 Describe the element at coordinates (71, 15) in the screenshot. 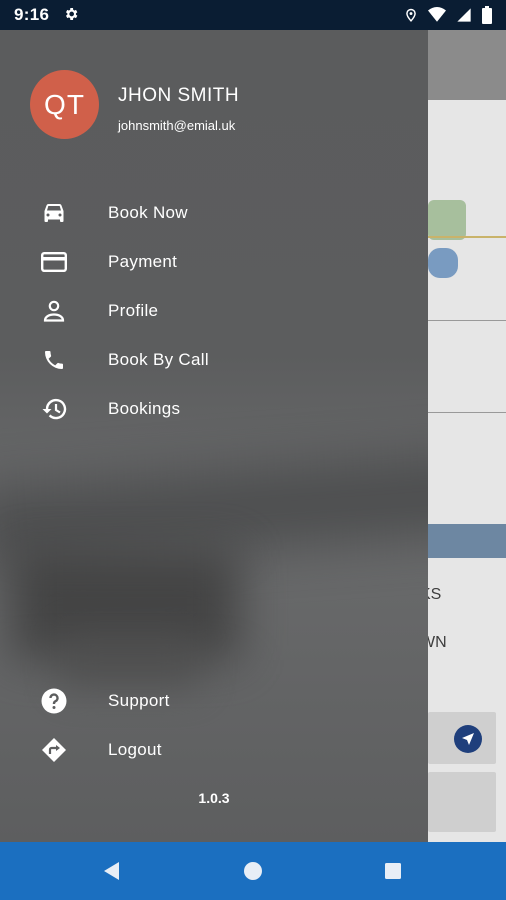

I see `gear-icon` at that location.